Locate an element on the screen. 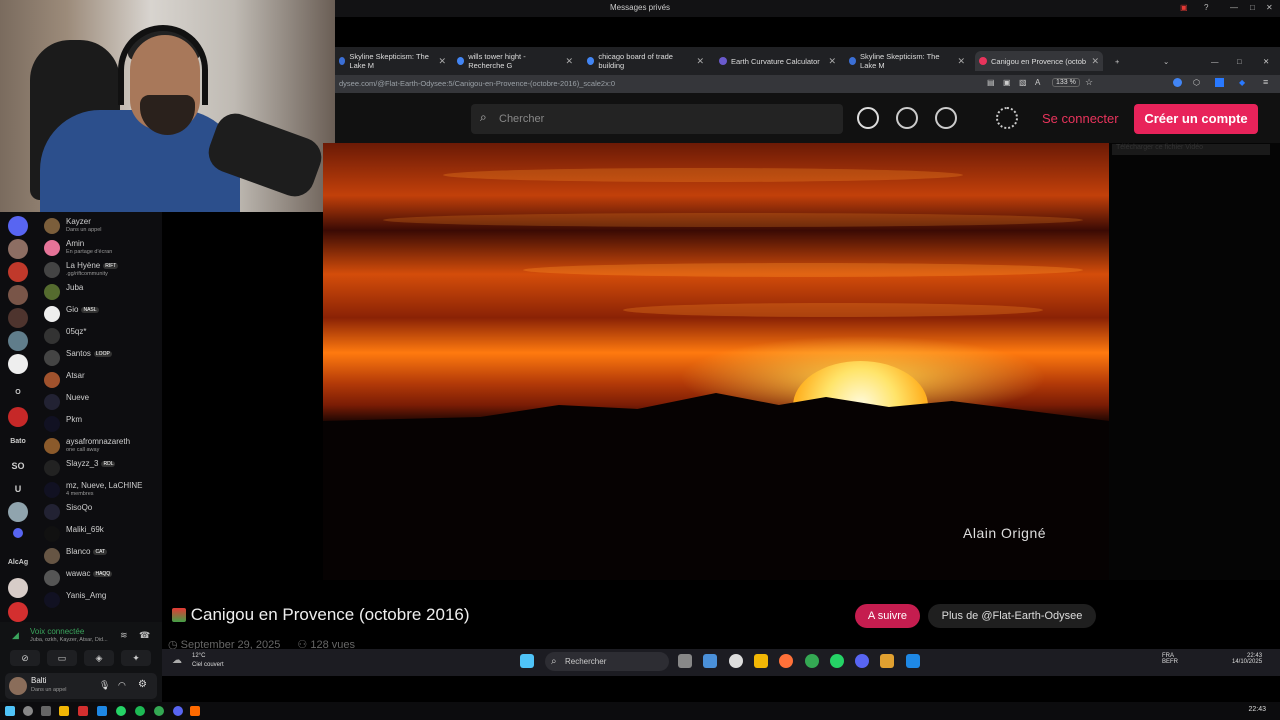 The height and width of the screenshot is (720, 1280). user-panel: Balti Dans un appel 🎙︎ ◠ ⚙ is located at coordinates (81, 686).